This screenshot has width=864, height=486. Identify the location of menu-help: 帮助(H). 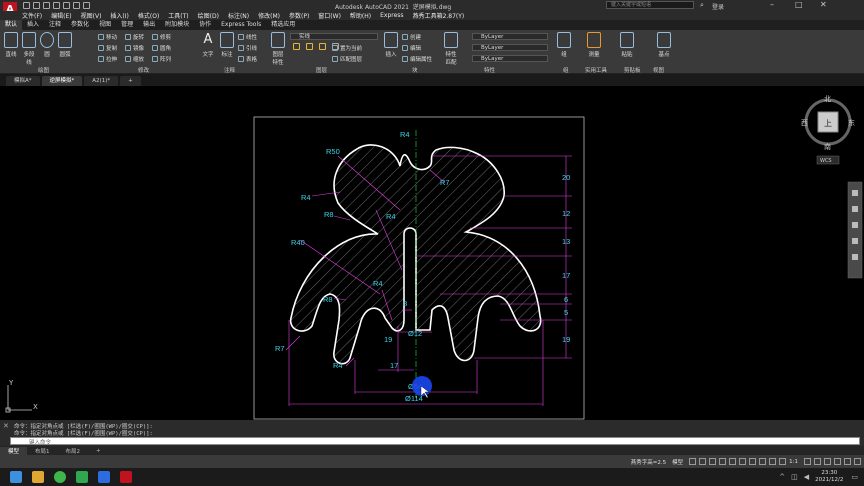
(360, 15).